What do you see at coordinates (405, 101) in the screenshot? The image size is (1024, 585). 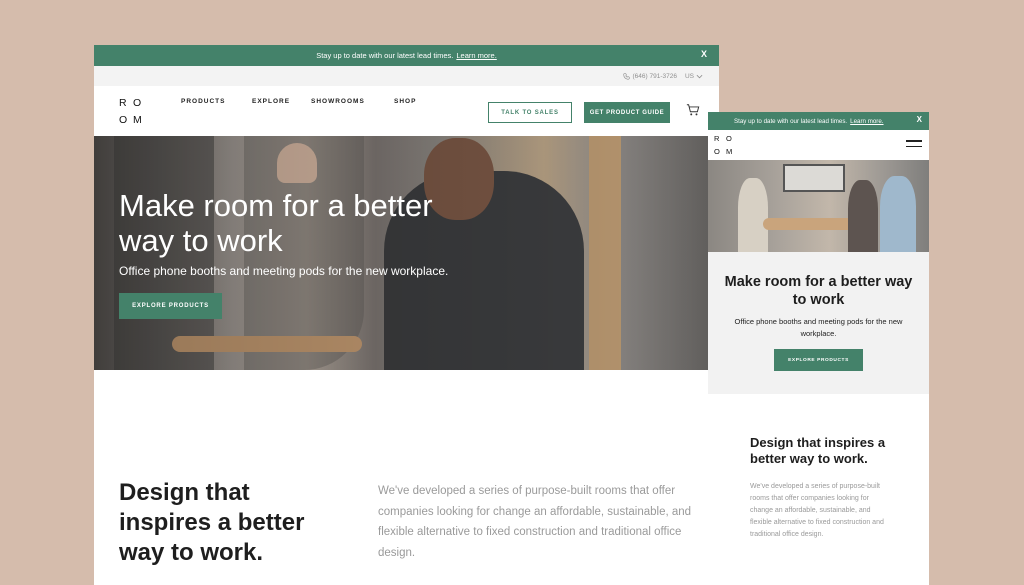 I see `nav-item-shop: SHOP` at bounding box center [405, 101].